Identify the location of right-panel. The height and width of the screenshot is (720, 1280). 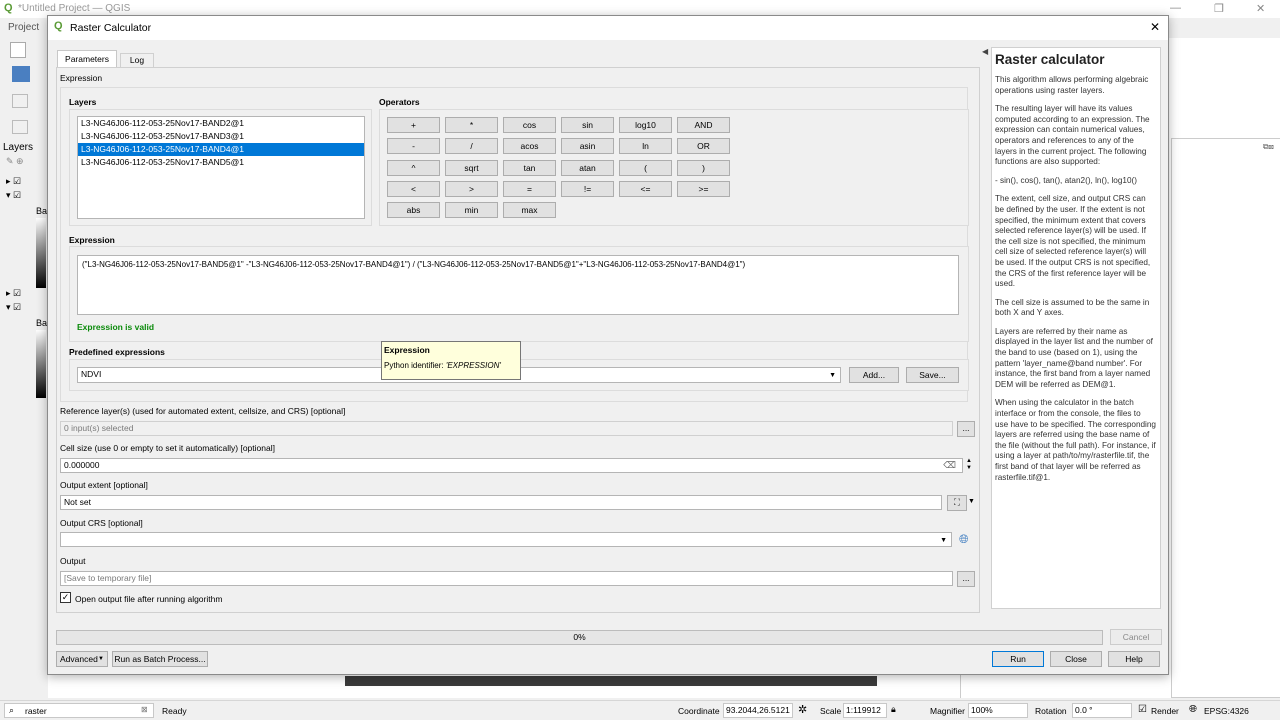
(1225, 418).